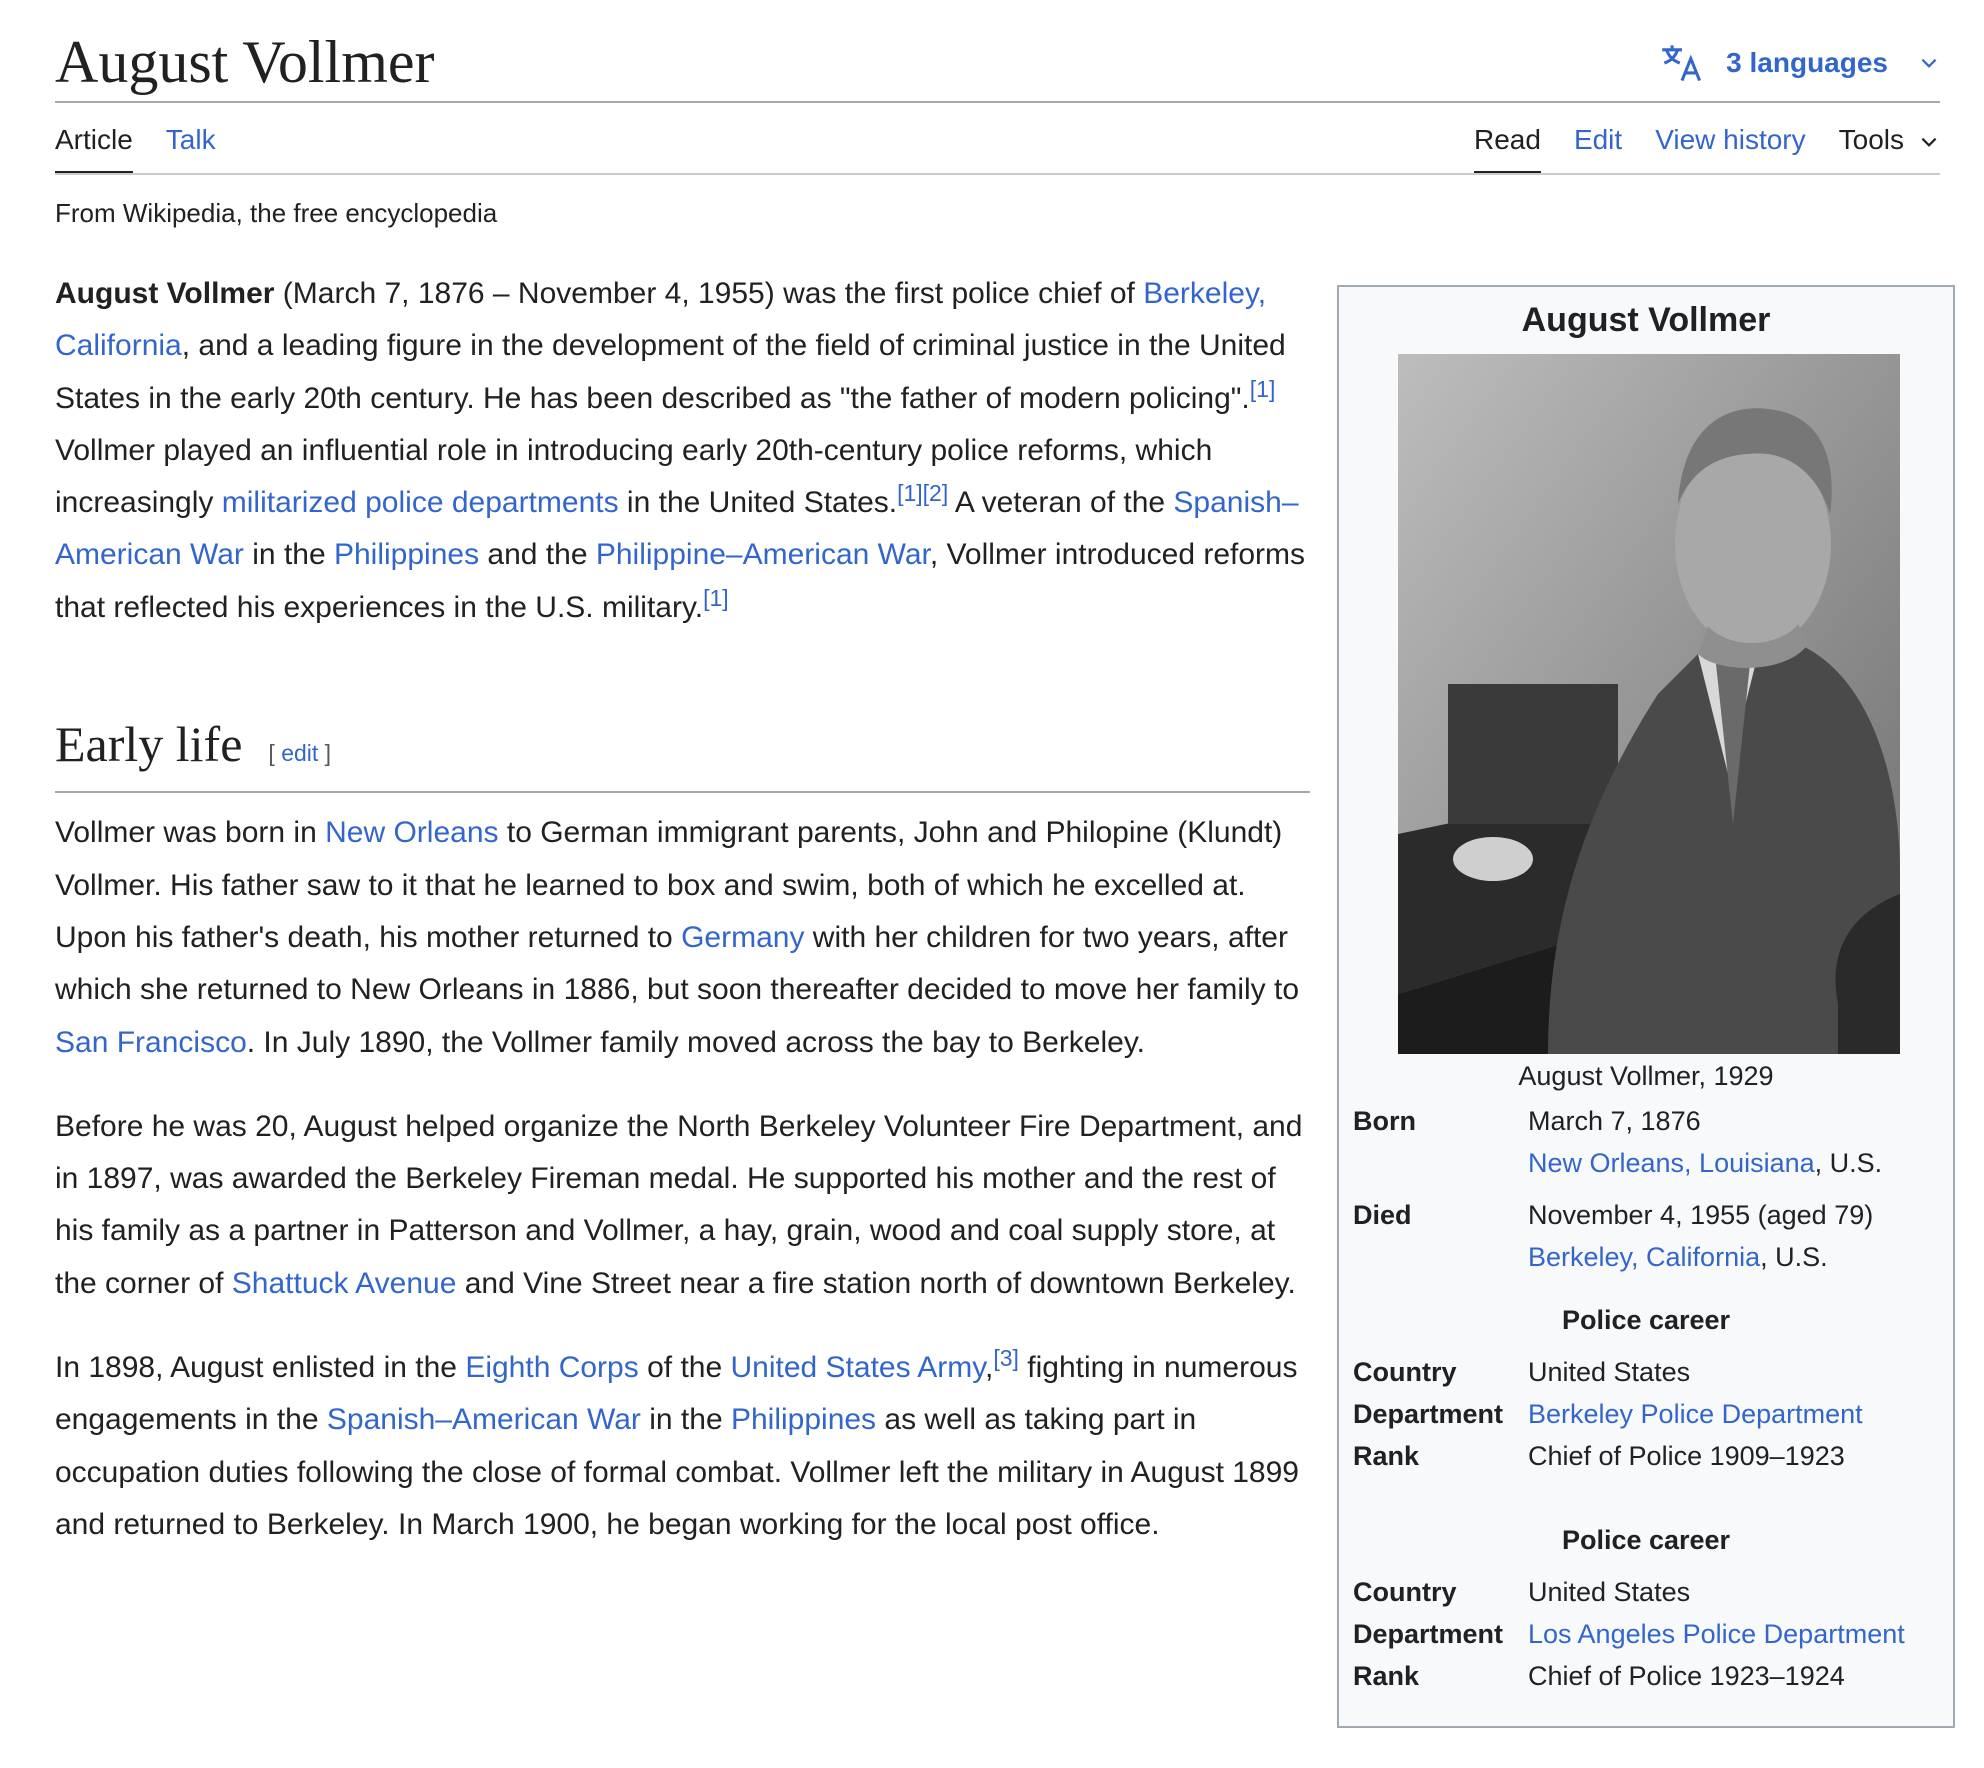  Describe the element at coordinates (411, 832) in the screenshot. I see `link-new-orleans: New Orleans` at that location.